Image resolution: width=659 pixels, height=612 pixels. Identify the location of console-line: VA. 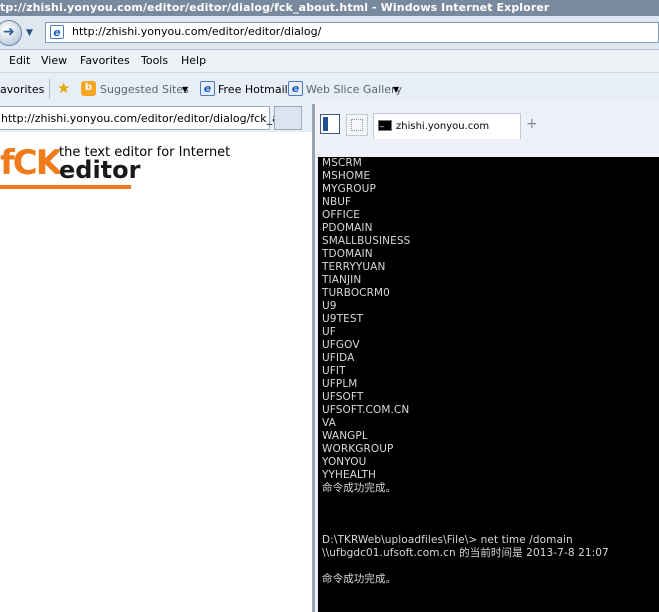
(329, 423).